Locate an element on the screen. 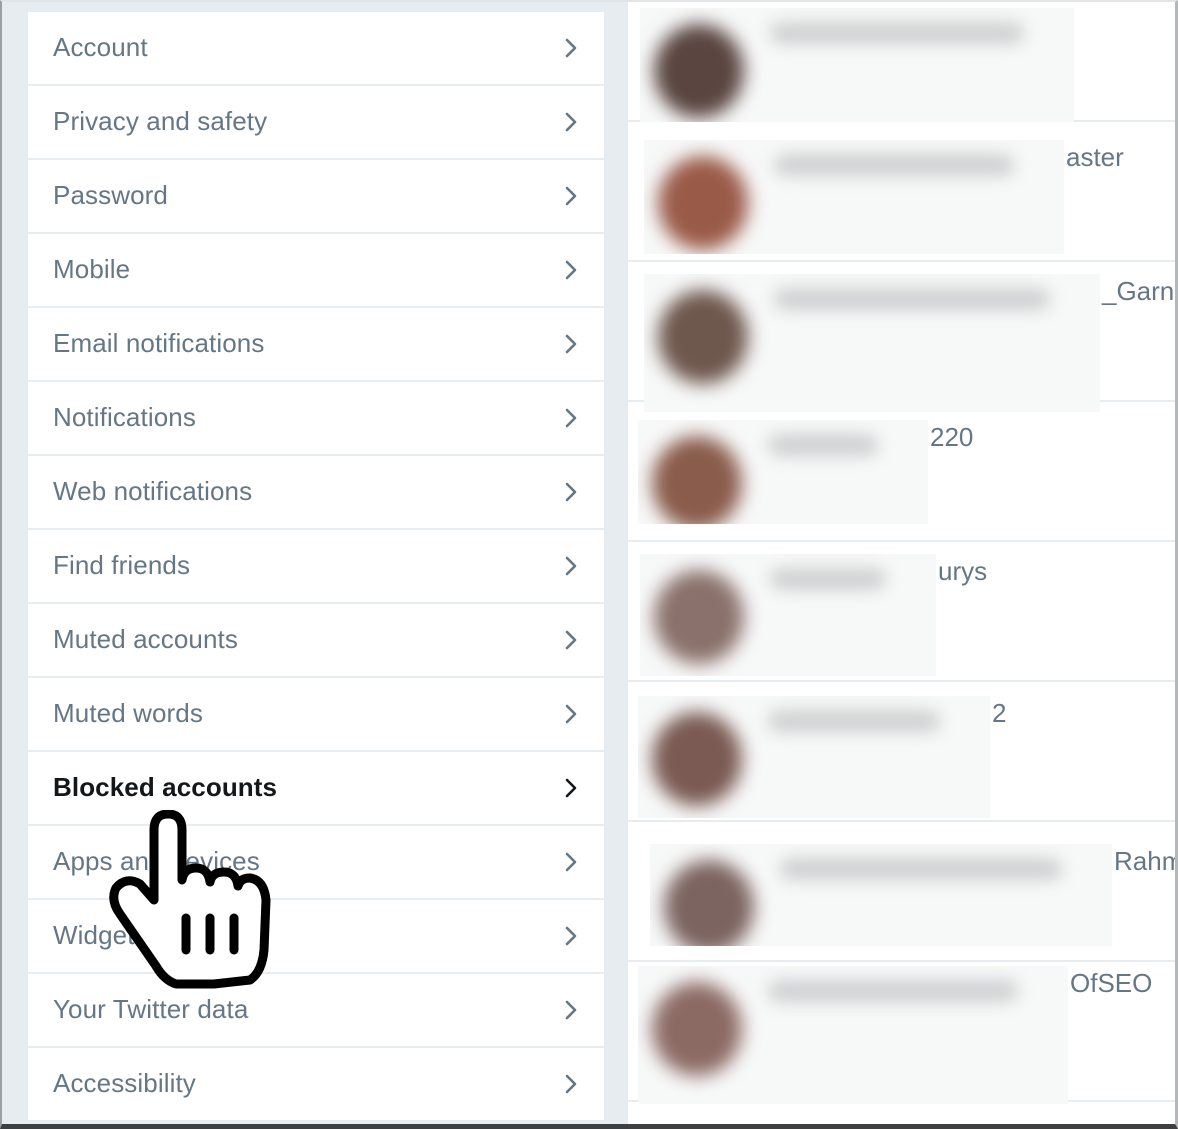 The width and height of the screenshot is (1178, 1129). menu-item-label: Muted accounts is located at coordinates (145, 638).